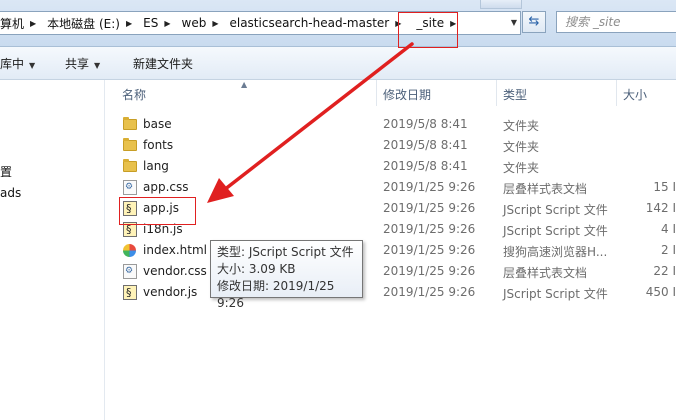  I want to click on file-name: lang, so click(156, 166).